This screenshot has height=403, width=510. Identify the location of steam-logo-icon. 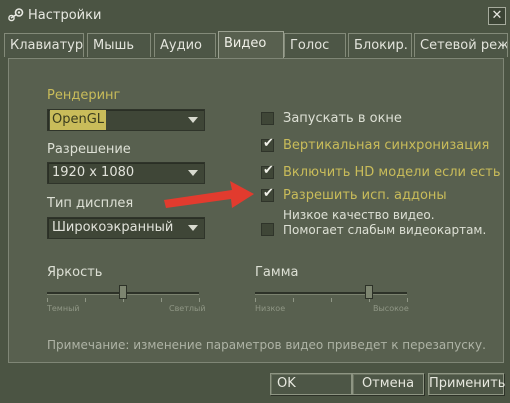
(16, 15).